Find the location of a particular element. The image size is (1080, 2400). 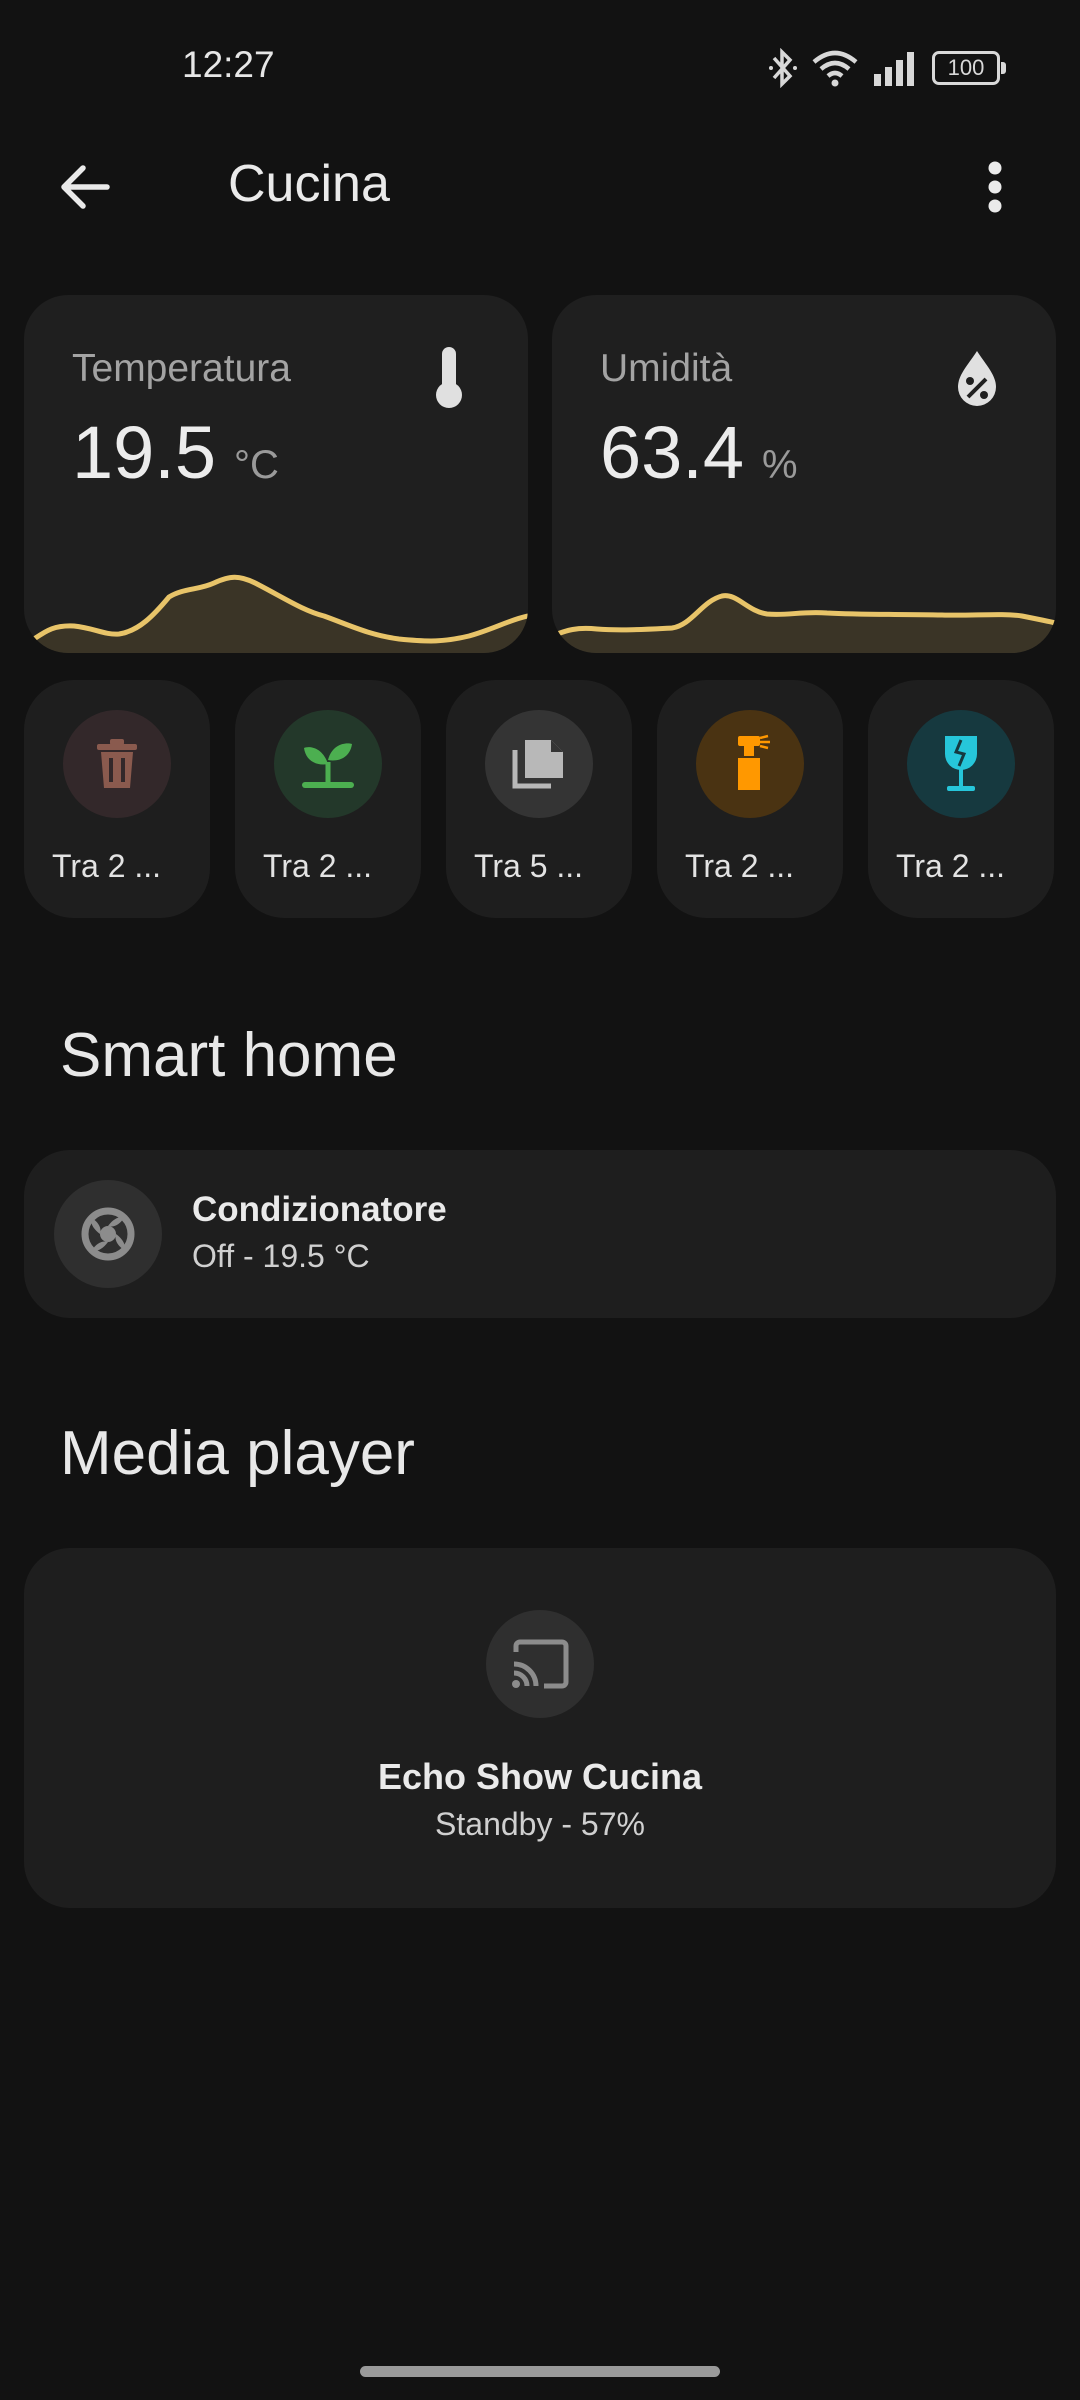

home-indicator is located at coordinates (540, 2371).